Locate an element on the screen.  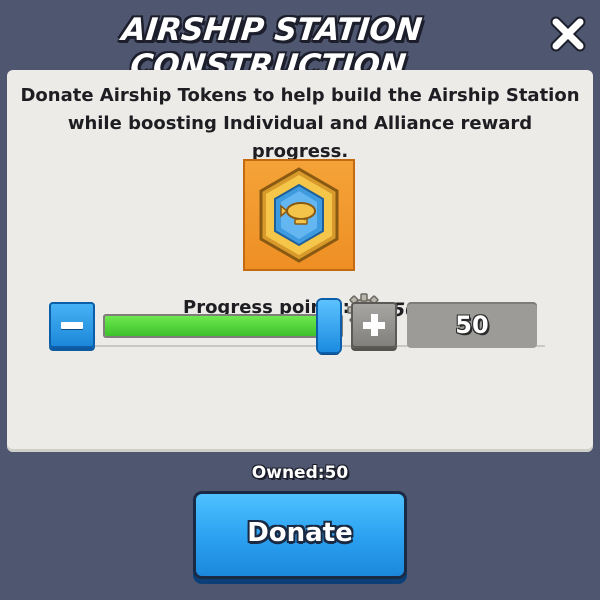
airship-token-frame is located at coordinates (299, 215).